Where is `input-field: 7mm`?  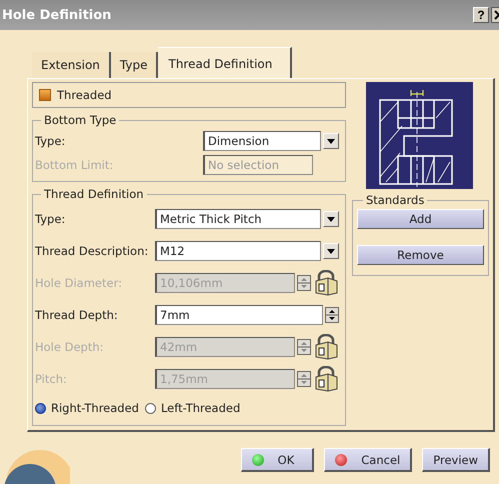
input-field: 7mm is located at coordinates (239, 315).